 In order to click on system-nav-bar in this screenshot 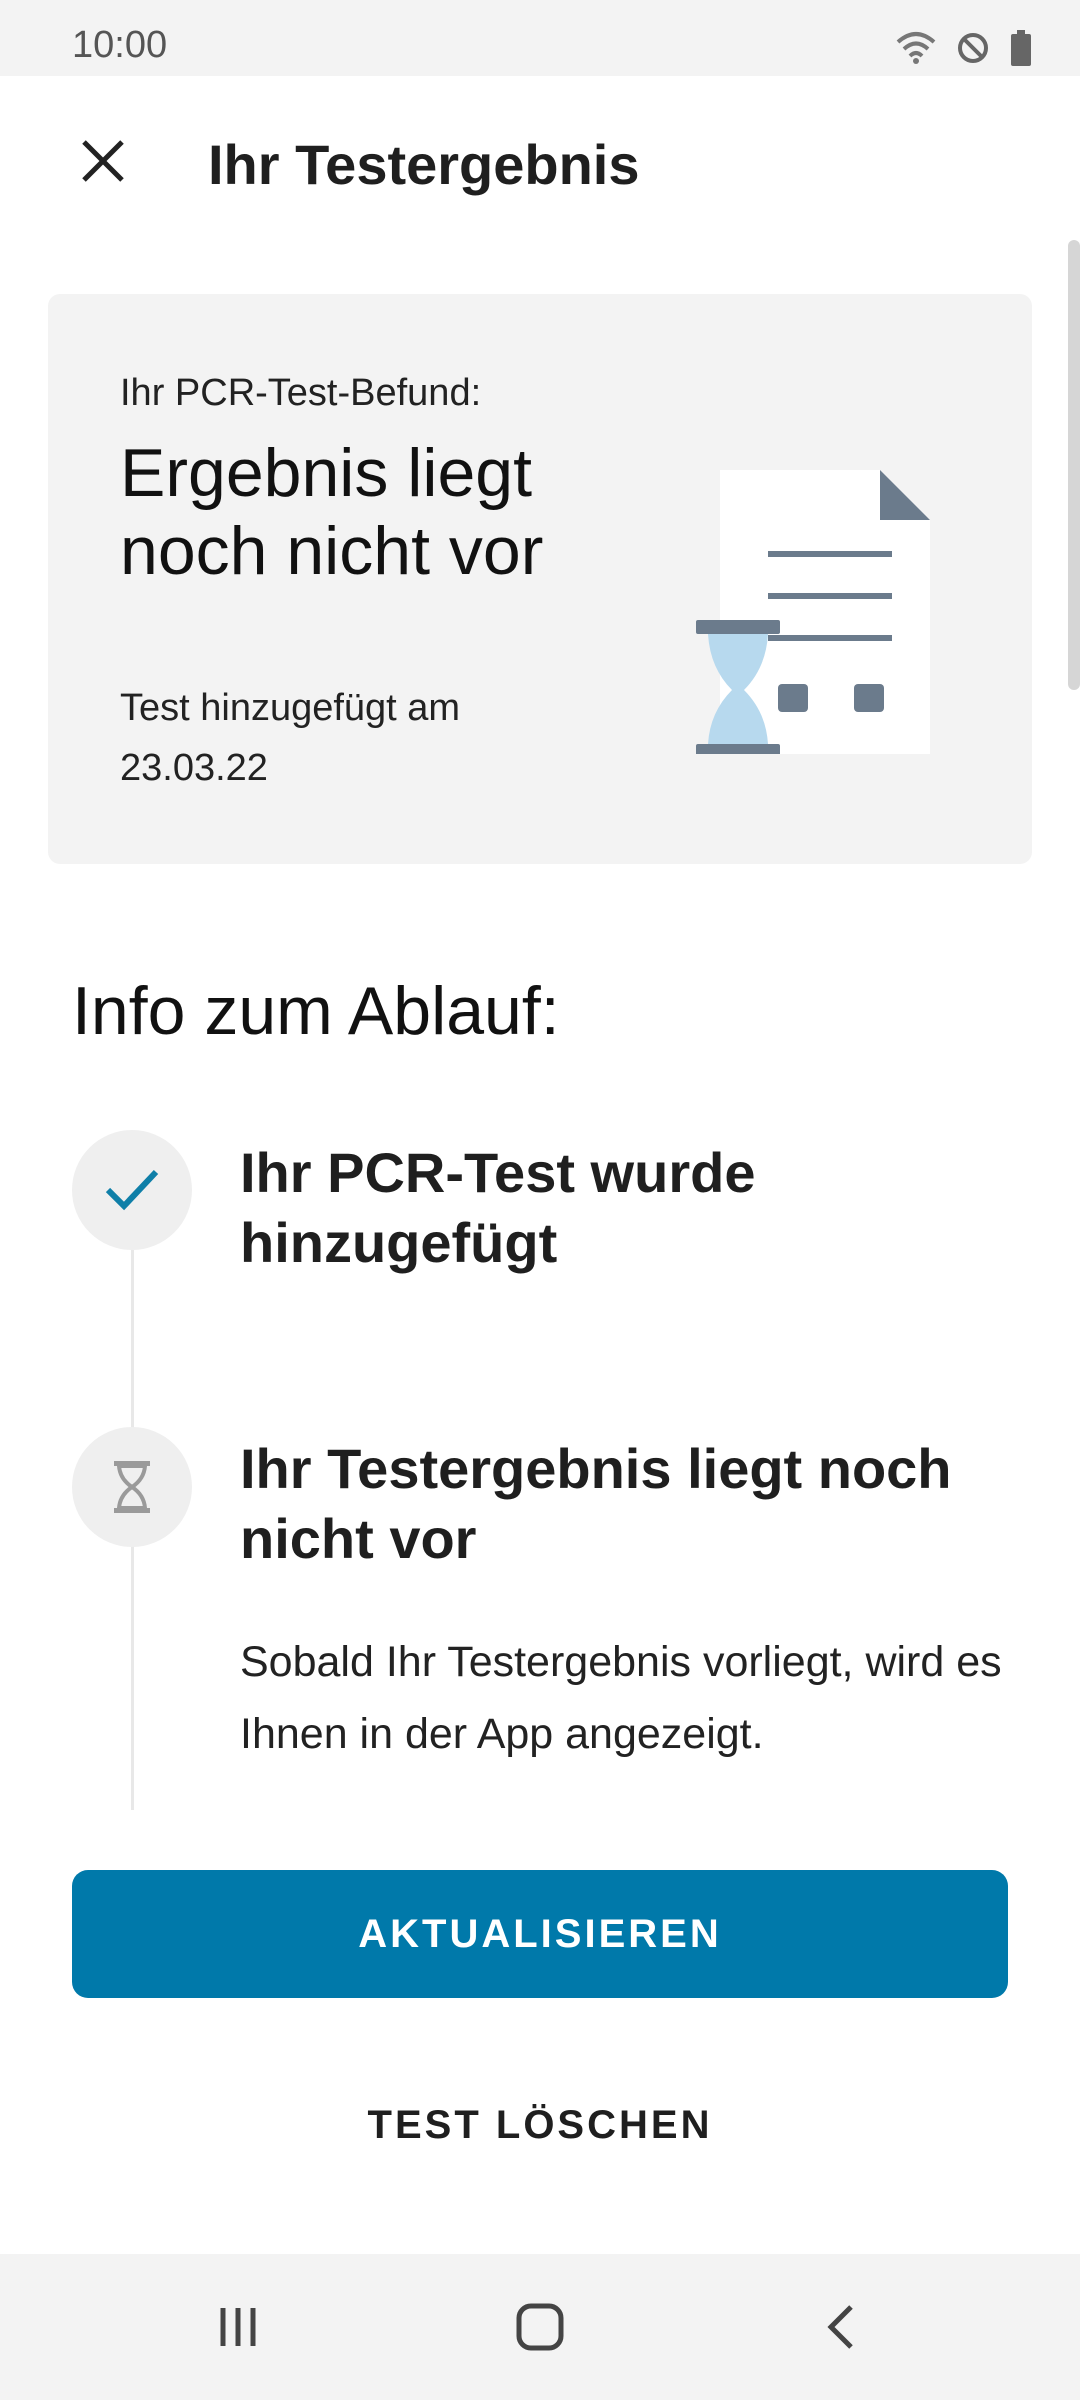, I will do `click(540, 2327)`.